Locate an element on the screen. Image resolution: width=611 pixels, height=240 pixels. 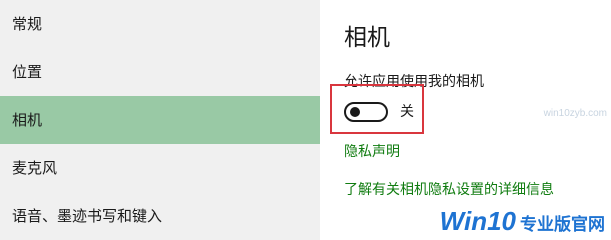
logo-secondary-text: 专业版官网 is located at coordinates (562, 225).